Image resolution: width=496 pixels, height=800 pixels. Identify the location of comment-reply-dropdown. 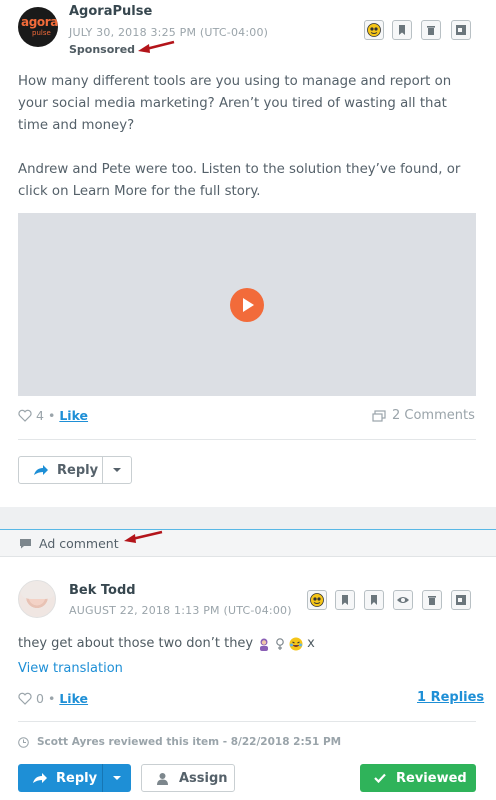
(117, 778).